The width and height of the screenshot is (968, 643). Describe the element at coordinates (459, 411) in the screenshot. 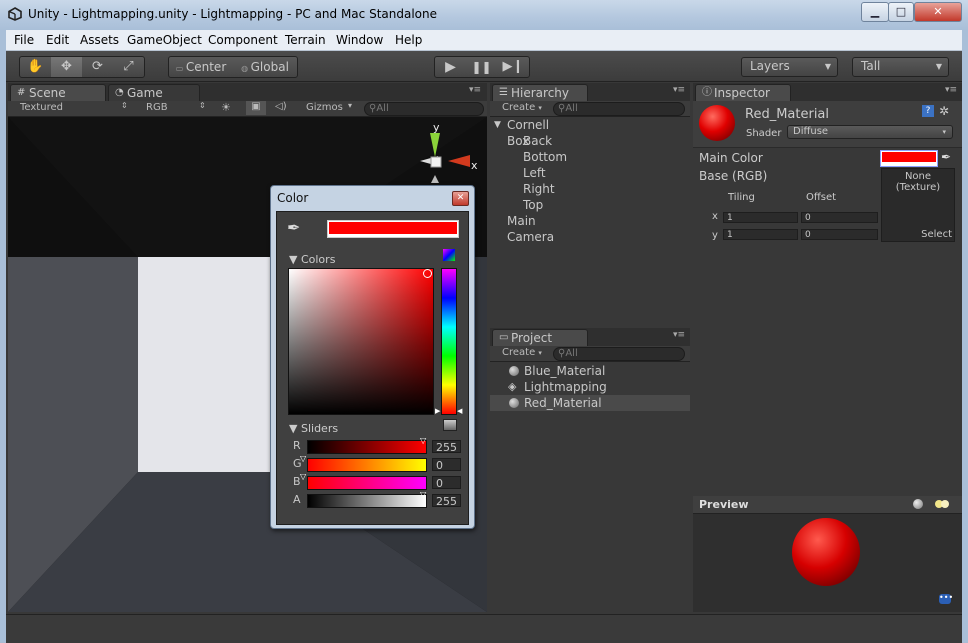

I see `hue-handle-right-icon: ◀` at that location.